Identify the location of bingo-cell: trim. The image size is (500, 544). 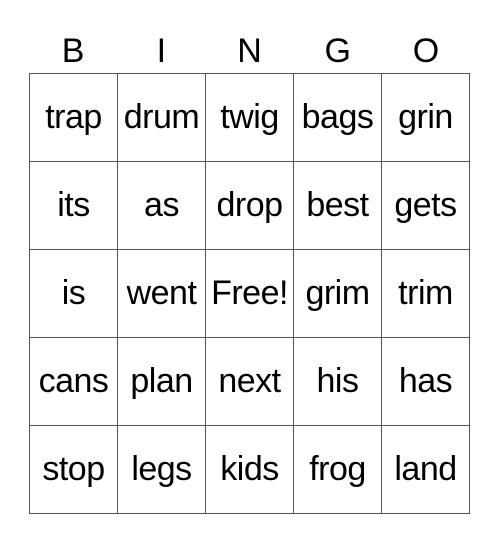
(425, 293).